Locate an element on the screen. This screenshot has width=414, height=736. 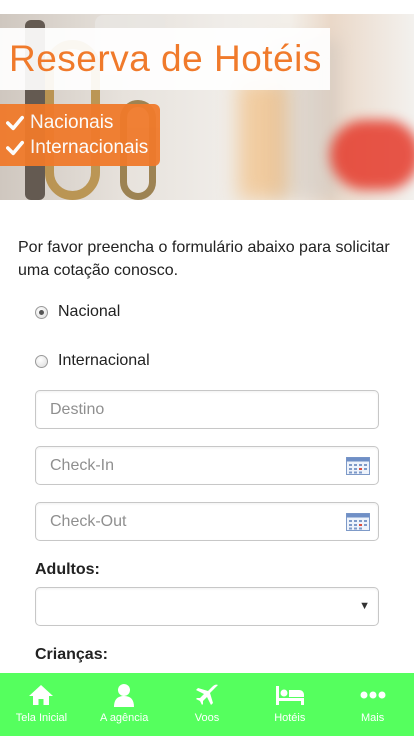
checkout-field is located at coordinates (207, 521).